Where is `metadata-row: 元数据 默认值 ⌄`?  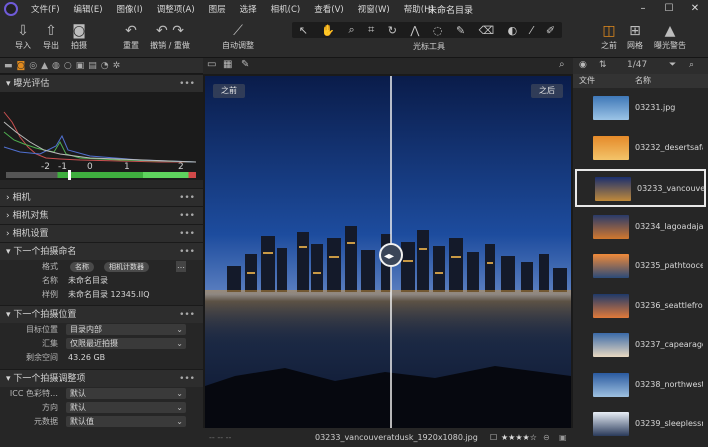 metadata-row: 元数据 默认值 ⌄ is located at coordinates (101, 422).